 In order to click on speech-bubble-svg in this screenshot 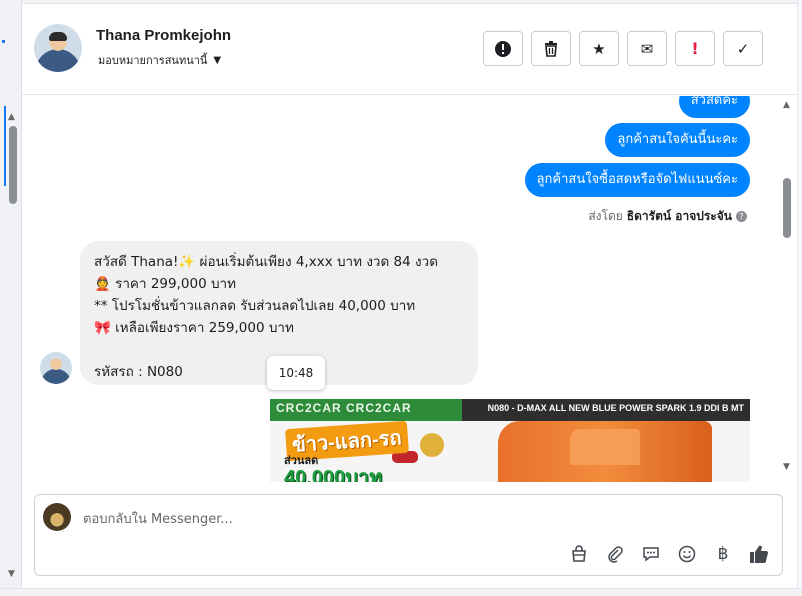, I will do `click(651, 554)`.